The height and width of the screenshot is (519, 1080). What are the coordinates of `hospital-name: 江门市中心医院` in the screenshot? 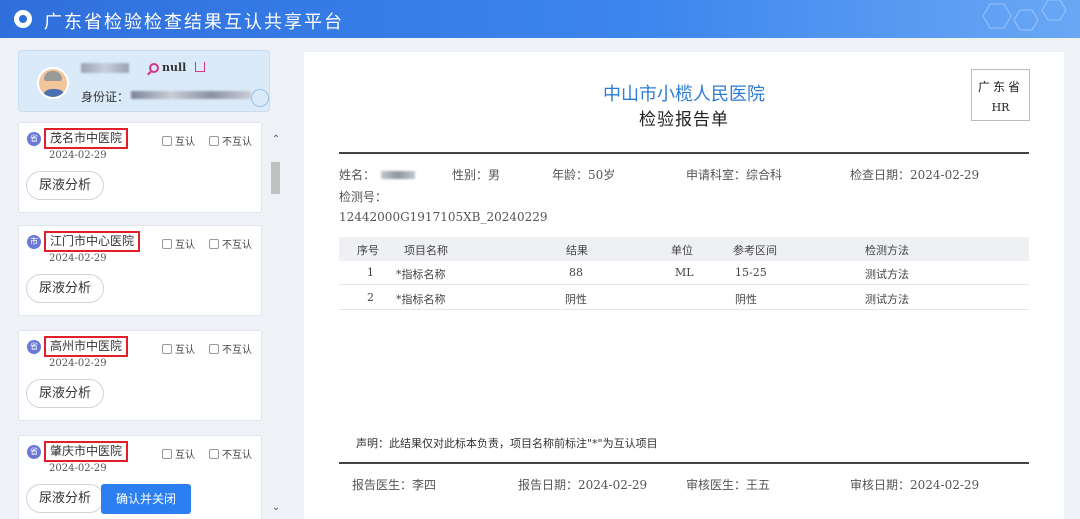 It's located at (92, 241).